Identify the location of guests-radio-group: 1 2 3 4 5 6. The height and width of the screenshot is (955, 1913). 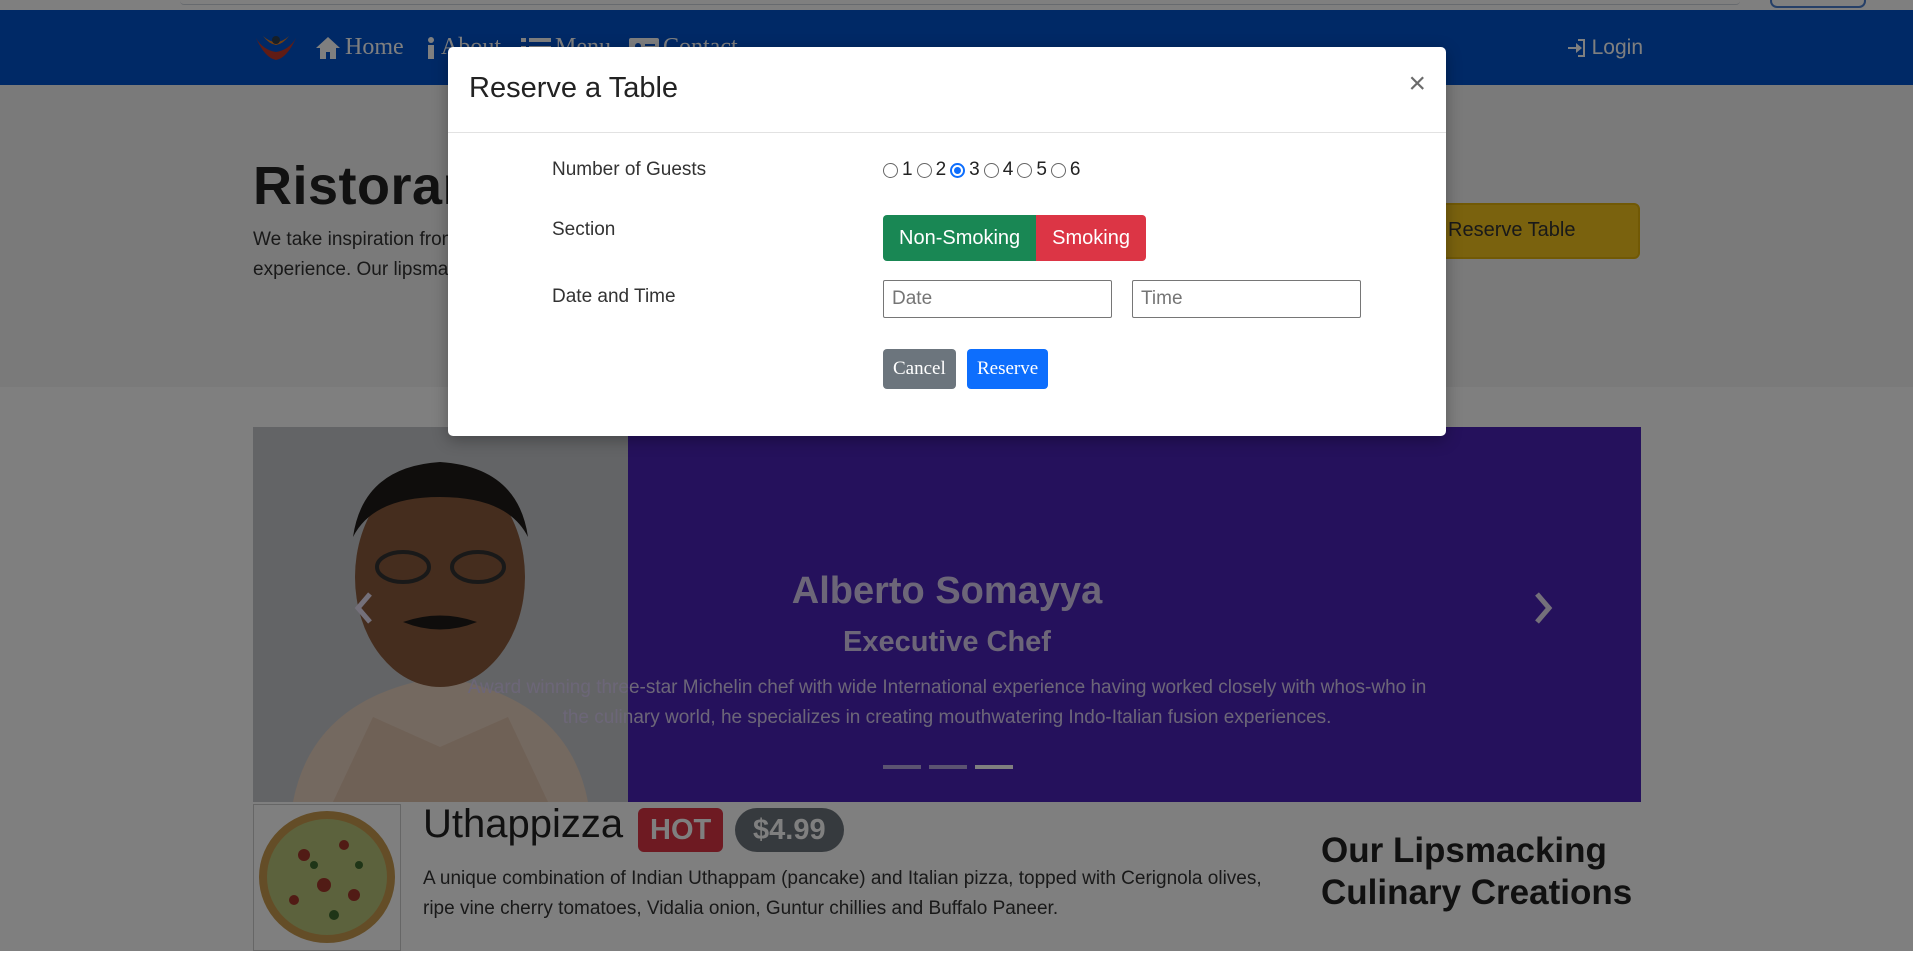
(983, 170).